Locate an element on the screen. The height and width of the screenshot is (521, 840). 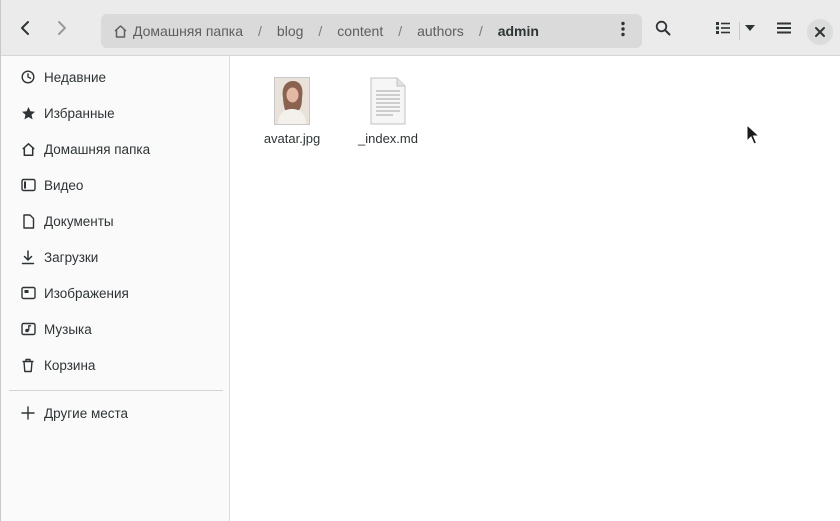
breadcrumb-current: admin is located at coordinates (518, 31).